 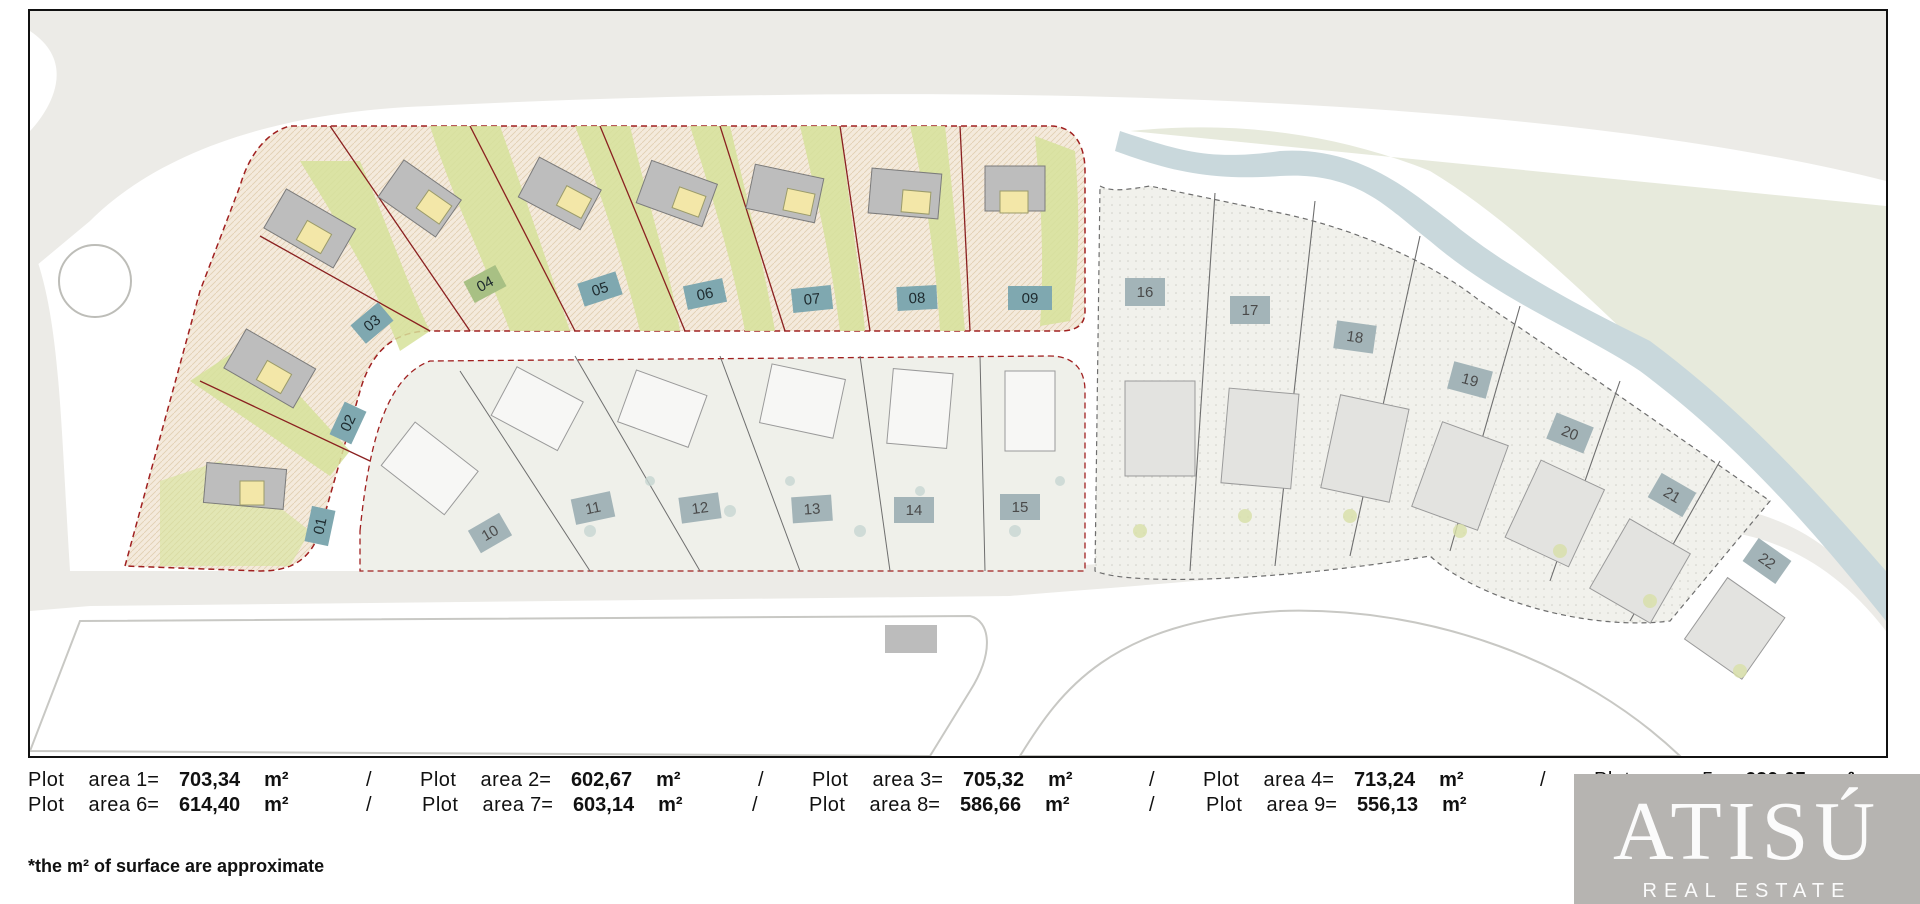 I want to click on plot-area-9: Plot area 9= 556,13 m², so click(x=1336, y=805).